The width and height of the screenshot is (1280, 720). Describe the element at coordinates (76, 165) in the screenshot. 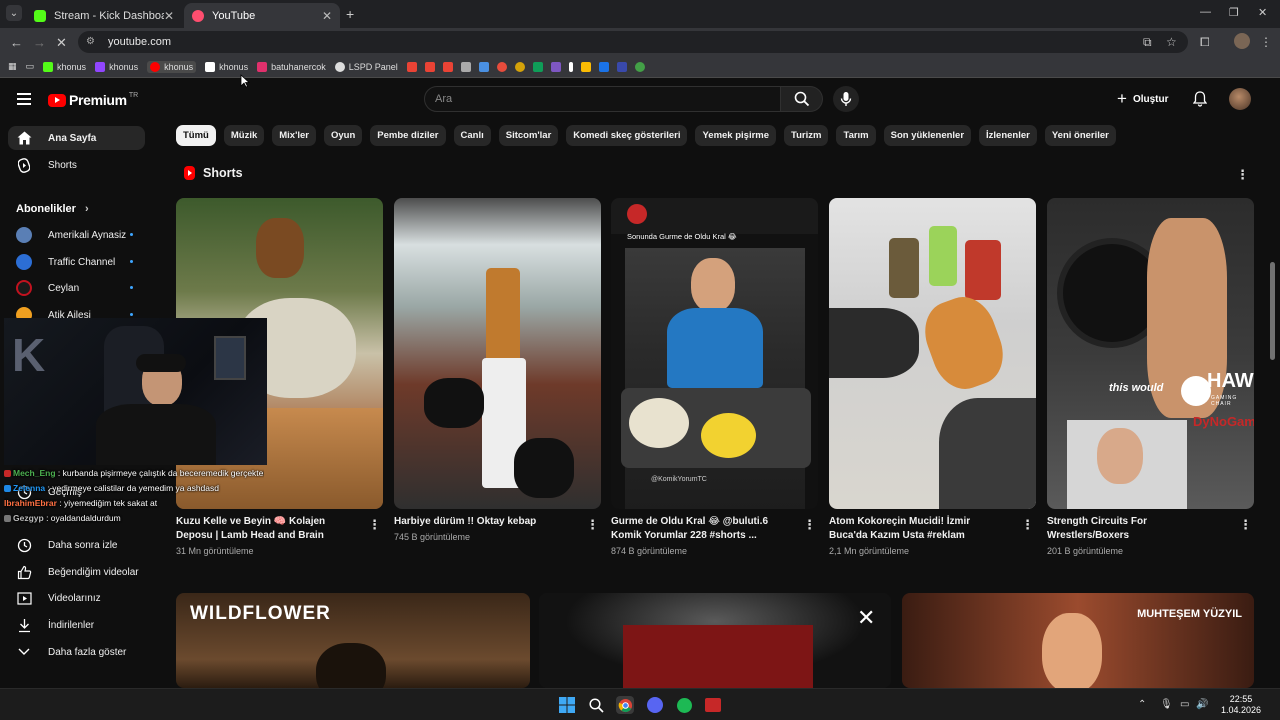

I see `sidebar-item-shorts: Shorts` at that location.